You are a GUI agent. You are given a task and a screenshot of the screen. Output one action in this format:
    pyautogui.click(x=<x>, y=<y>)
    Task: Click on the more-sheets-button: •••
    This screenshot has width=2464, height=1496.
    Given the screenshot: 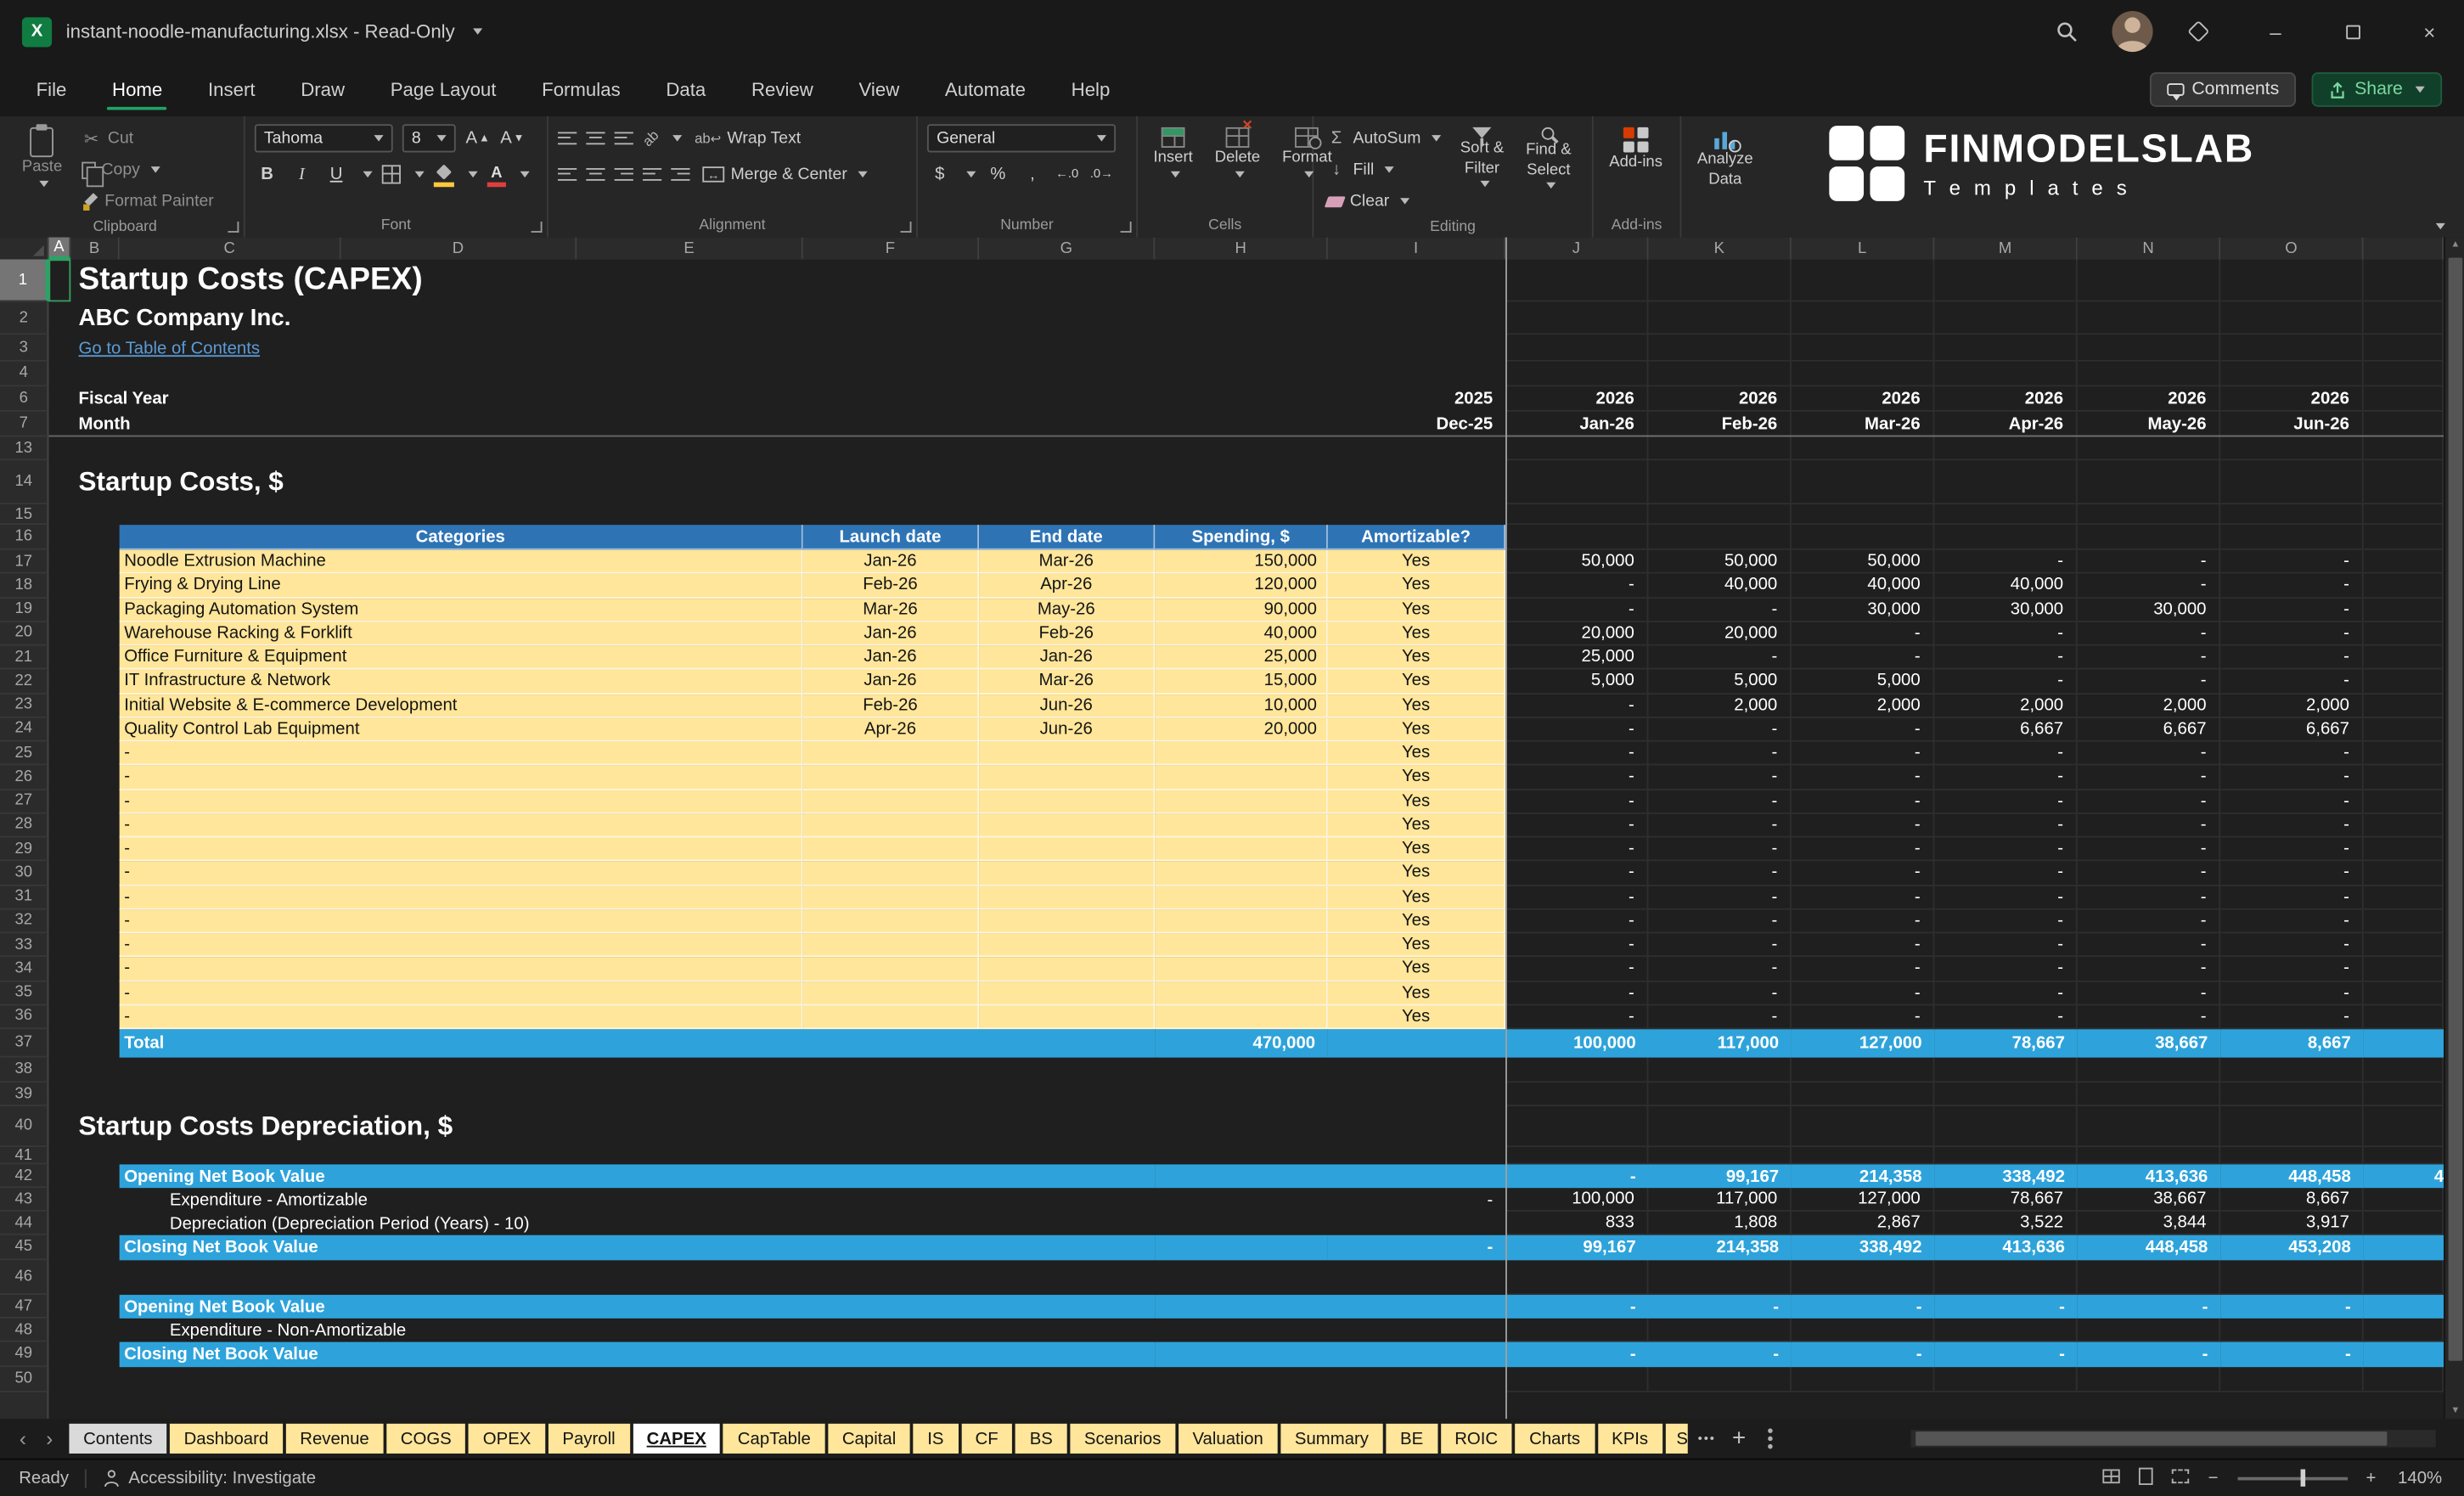 What is the action you would take?
    pyautogui.click(x=1706, y=1438)
    